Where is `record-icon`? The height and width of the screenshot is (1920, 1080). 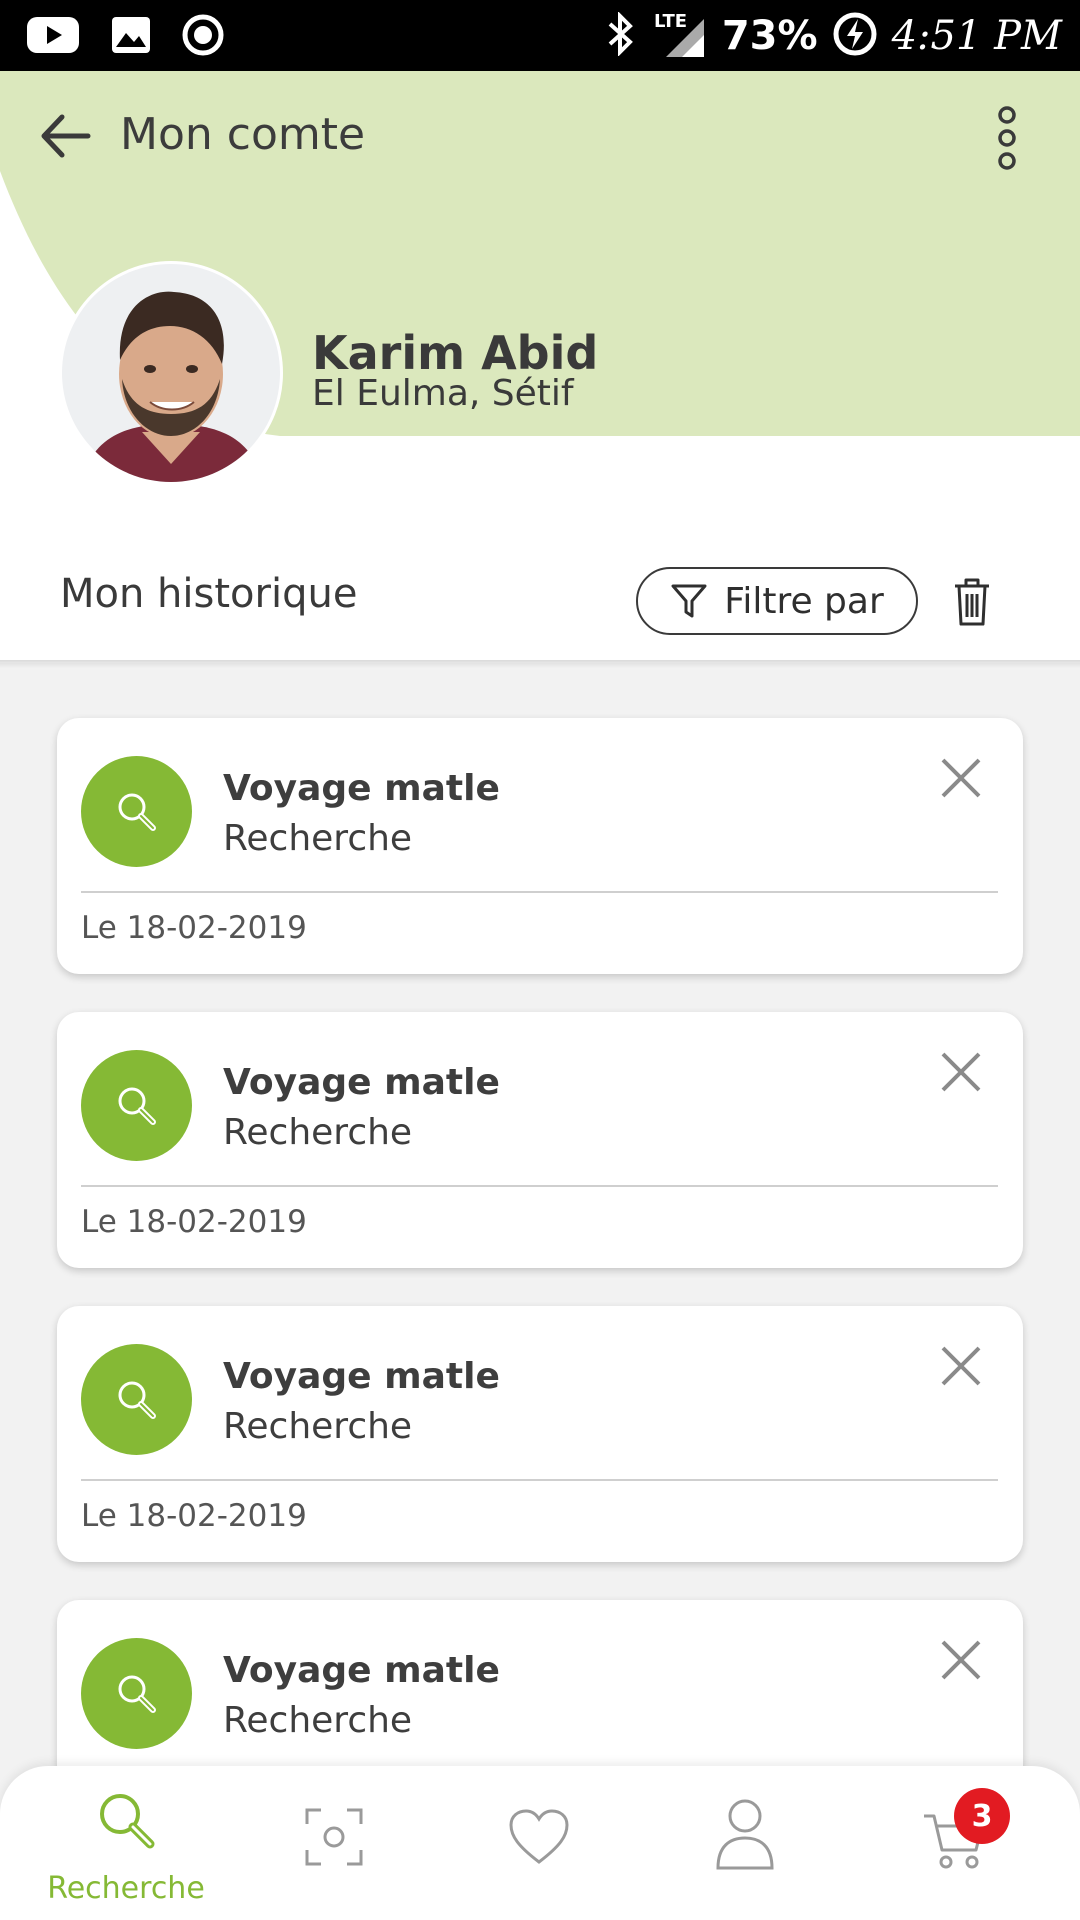
record-icon is located at coordinates (203, 37).